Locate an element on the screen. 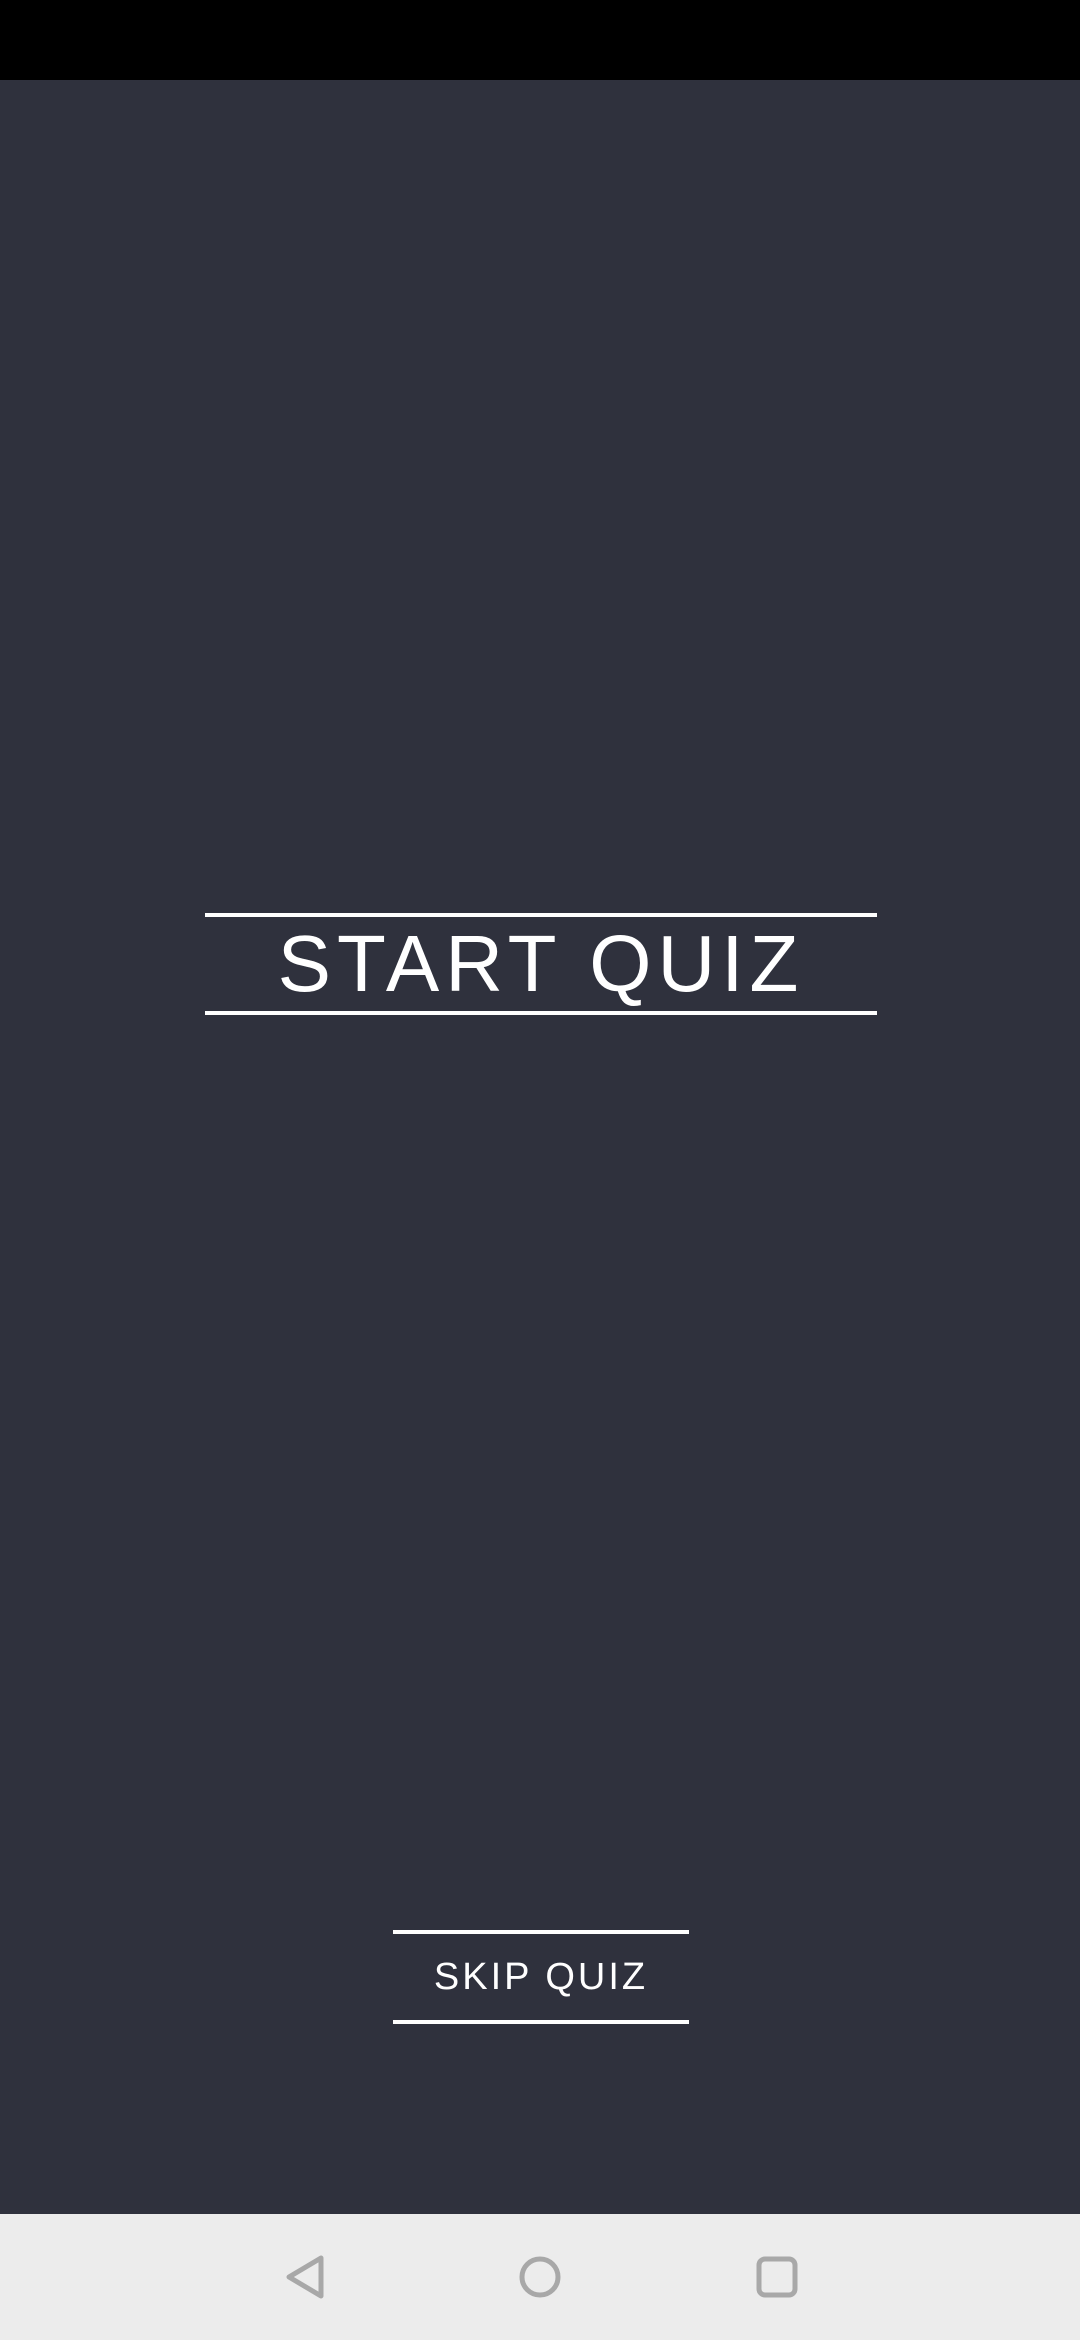 Image resolution: width=1080 pixels, height=2340 pixels. home-circle-icon is located at coordinates (540, 2277).